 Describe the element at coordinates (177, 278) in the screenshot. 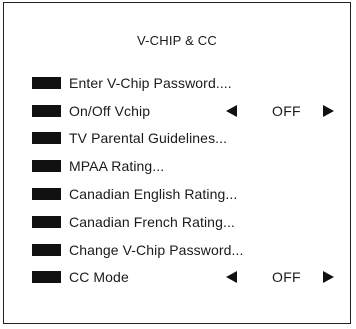

I see `menu-item-cc-mode: CC Mode OFF` at that location.